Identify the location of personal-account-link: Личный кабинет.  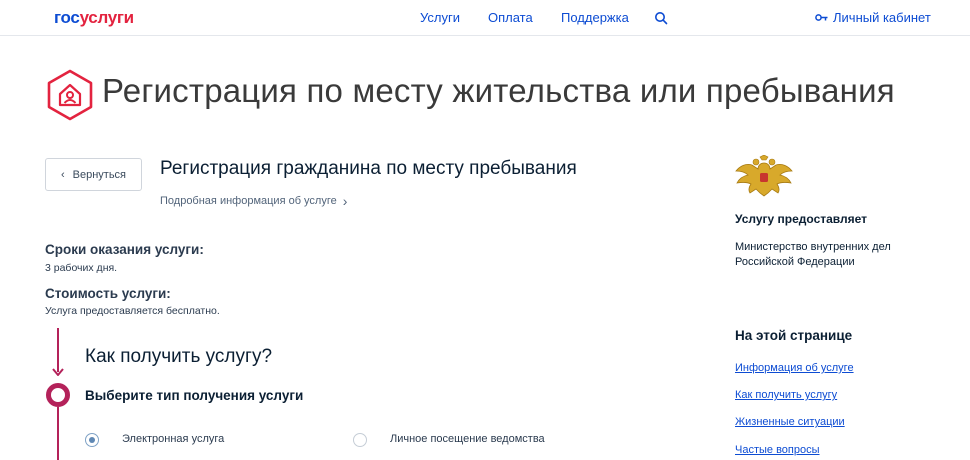
(873, 17).